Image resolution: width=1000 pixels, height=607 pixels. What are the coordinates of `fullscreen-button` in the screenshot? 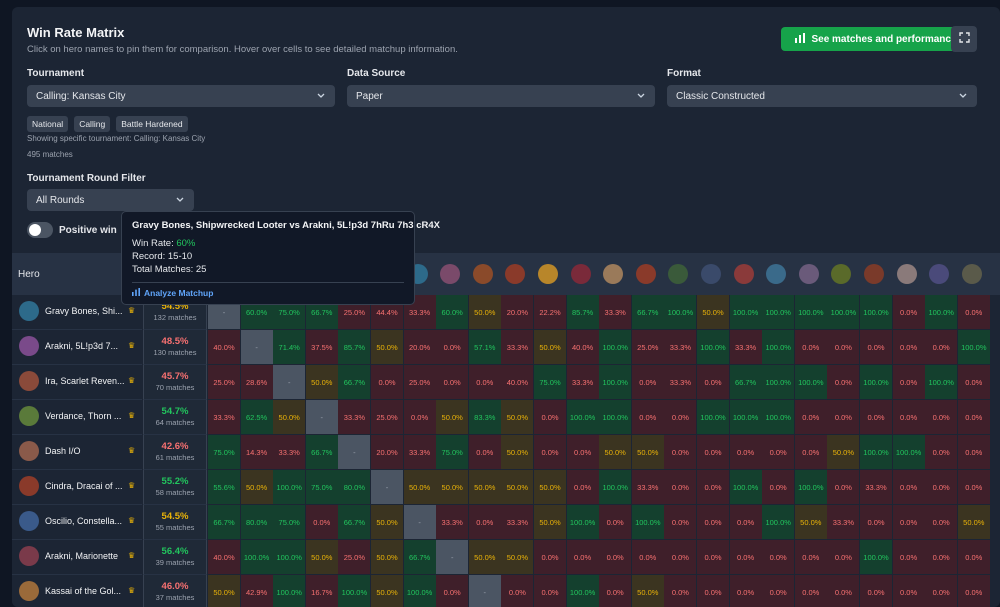 It's located at (964, 39).